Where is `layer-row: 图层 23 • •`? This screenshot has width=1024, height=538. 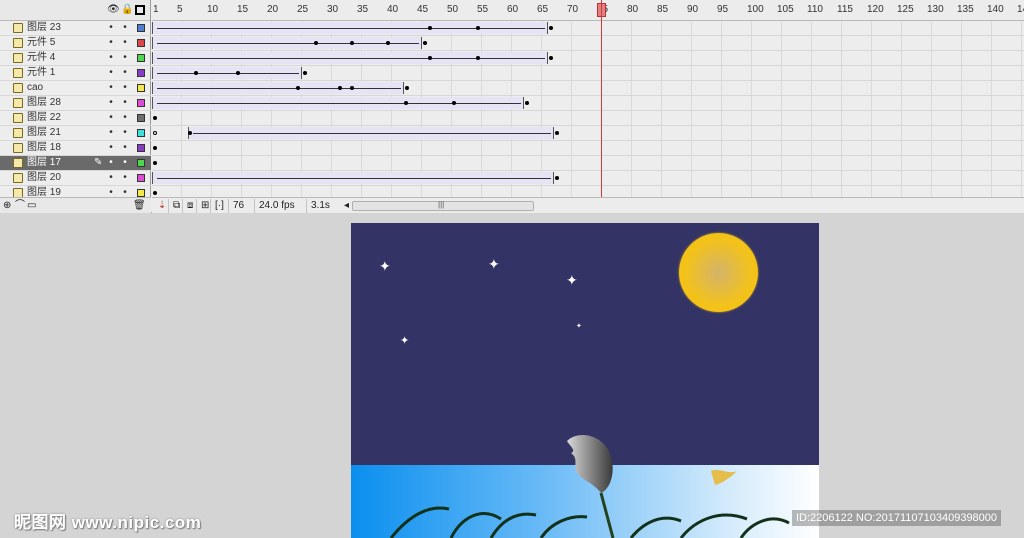 layer-row: 图层 23 • • is located at coordinates (75, 28).